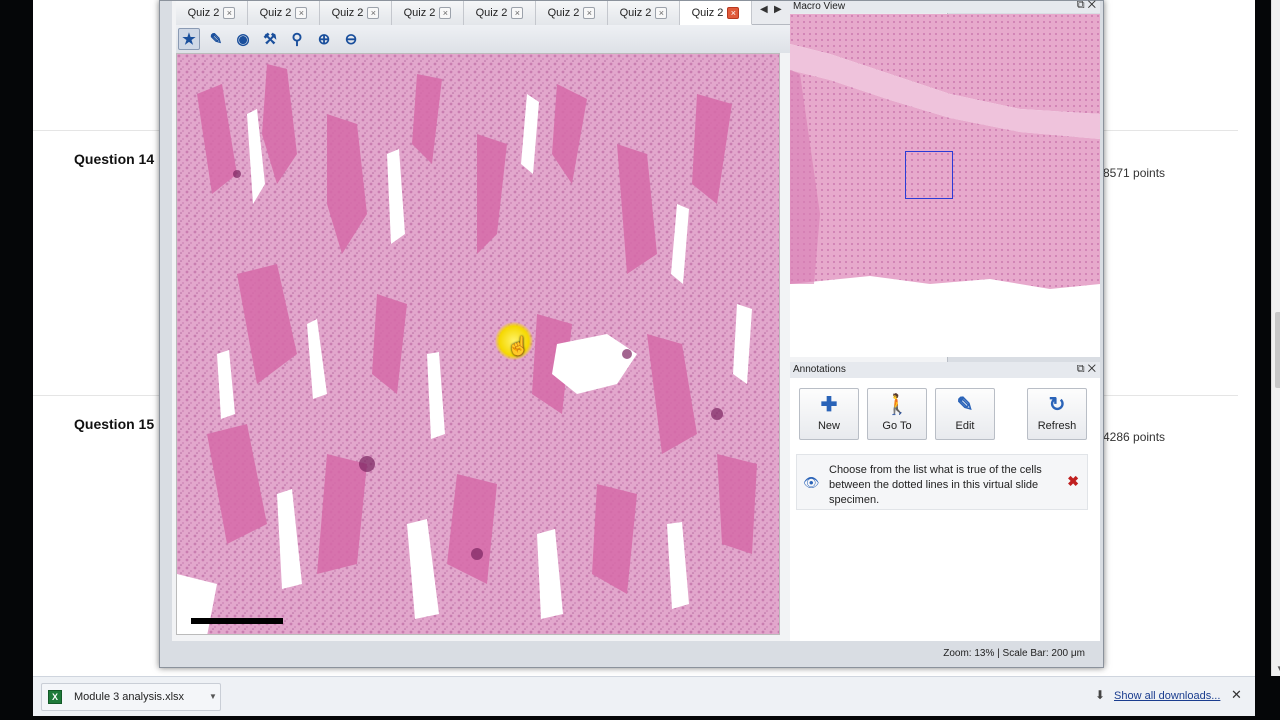  What do you see at coordinates (324, 39) in the screenshot?
I see `zoom-in-icon: ⊕` at bounding box center [324, 39].